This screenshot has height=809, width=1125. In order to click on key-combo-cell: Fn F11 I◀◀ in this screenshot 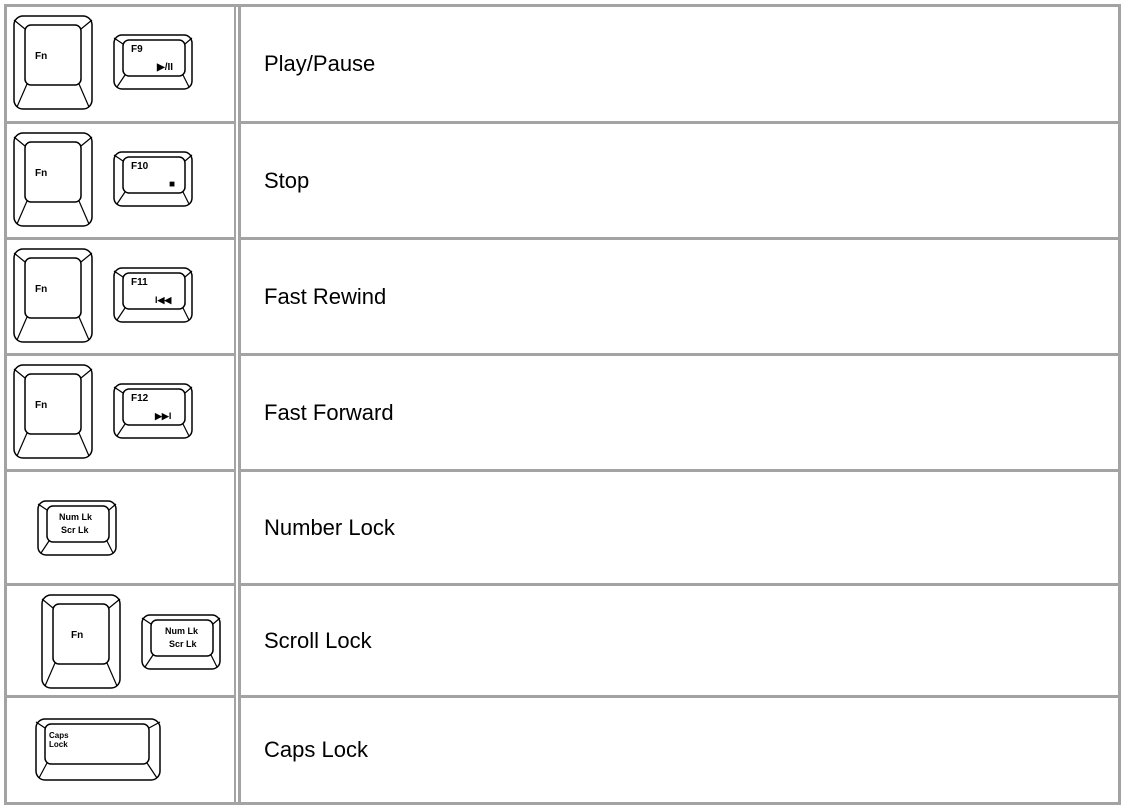, I will do `click(120, 296)`.